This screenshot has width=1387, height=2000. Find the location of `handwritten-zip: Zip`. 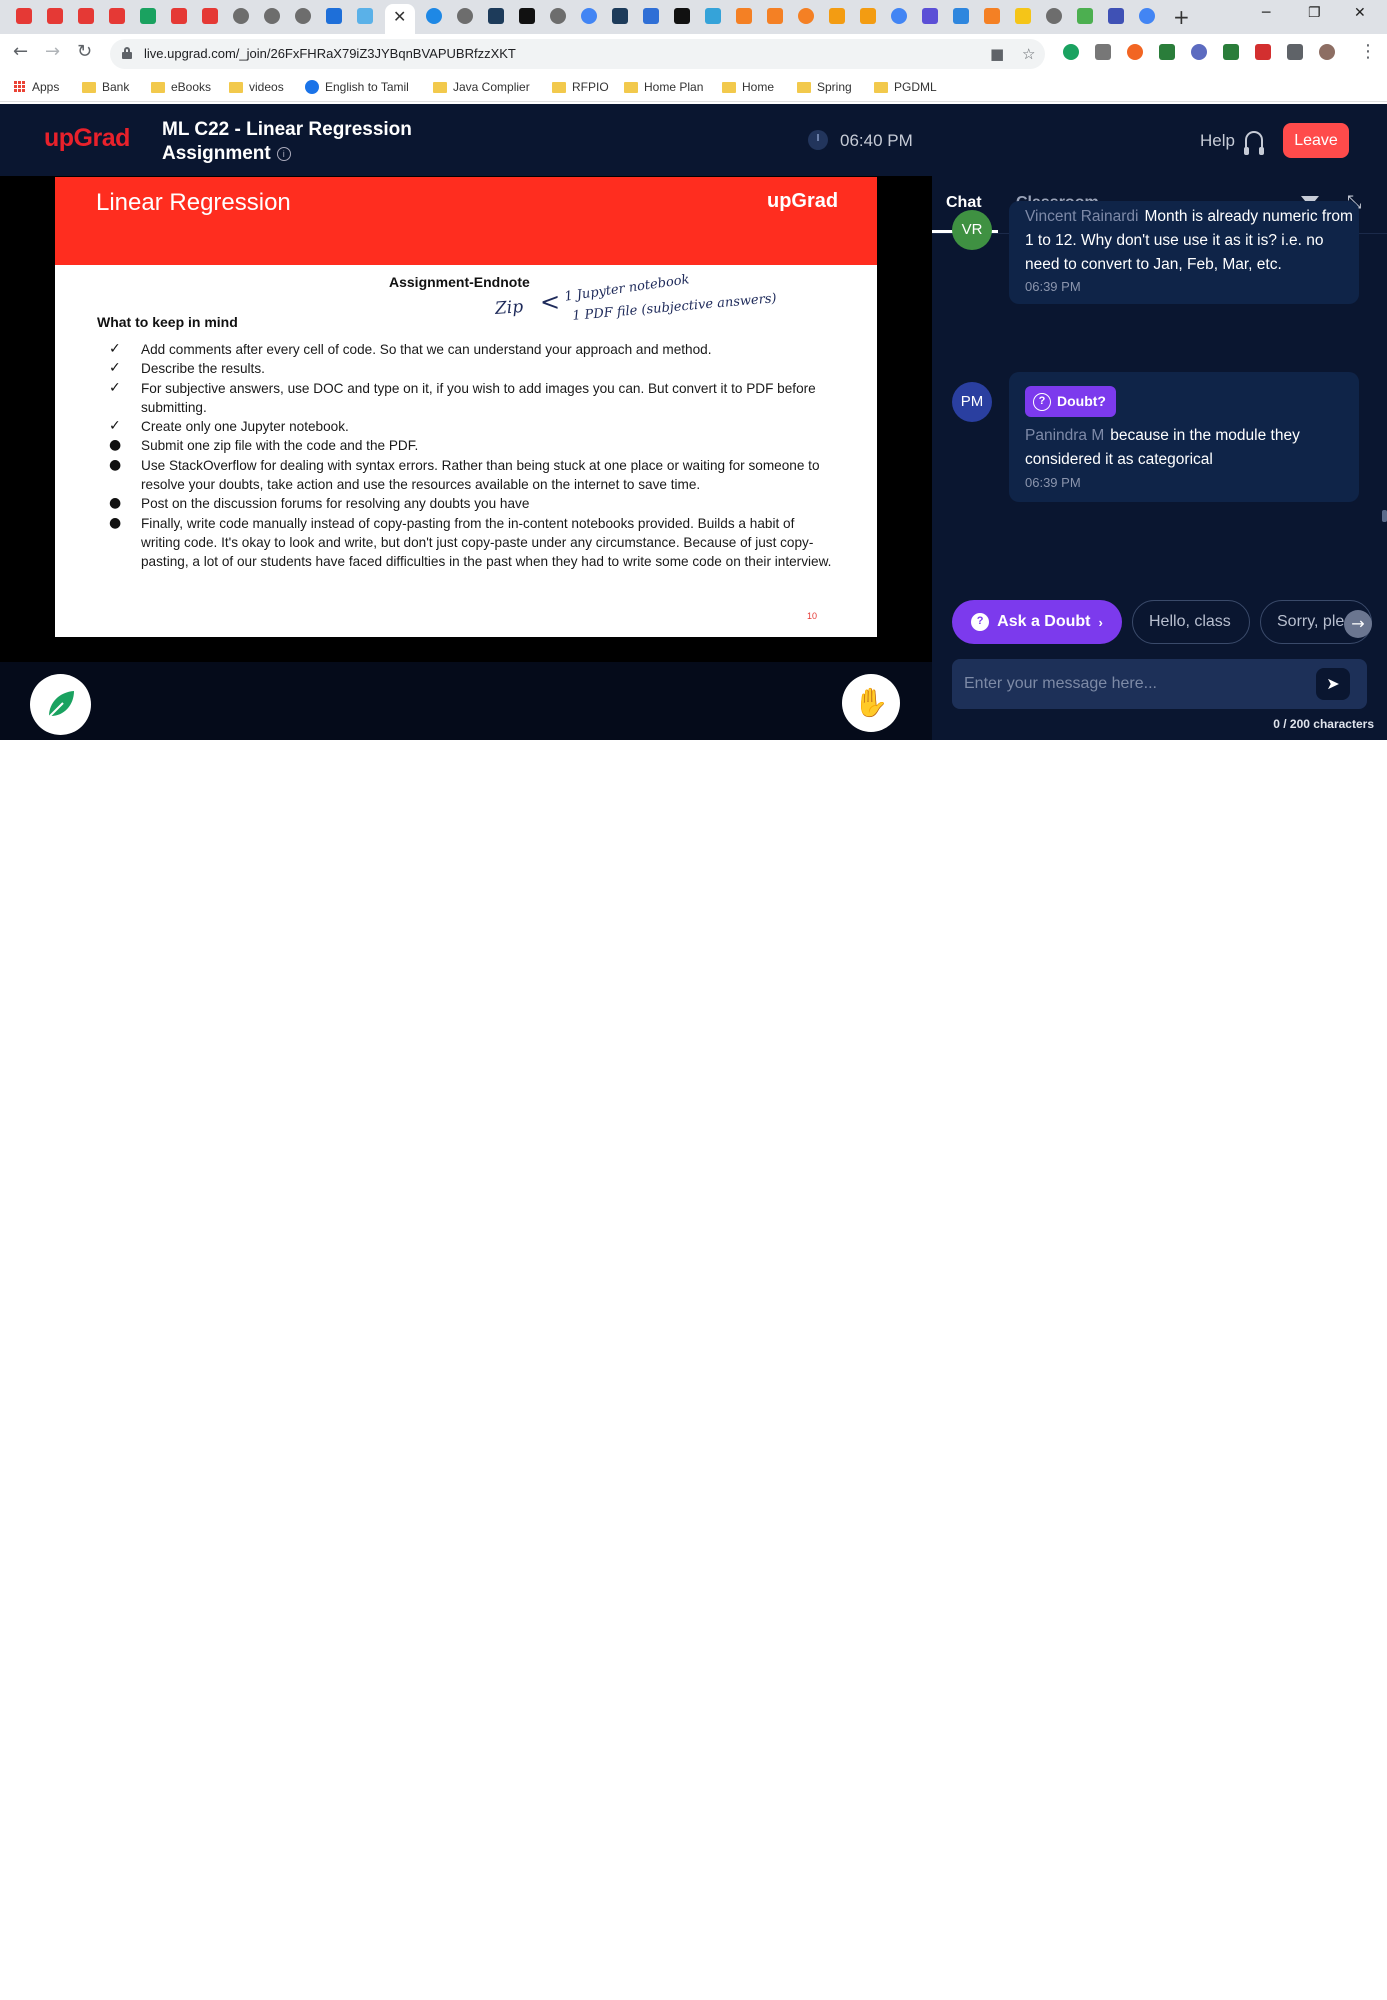

handwritten-zip: Zip is located at coordinates (509, 308).